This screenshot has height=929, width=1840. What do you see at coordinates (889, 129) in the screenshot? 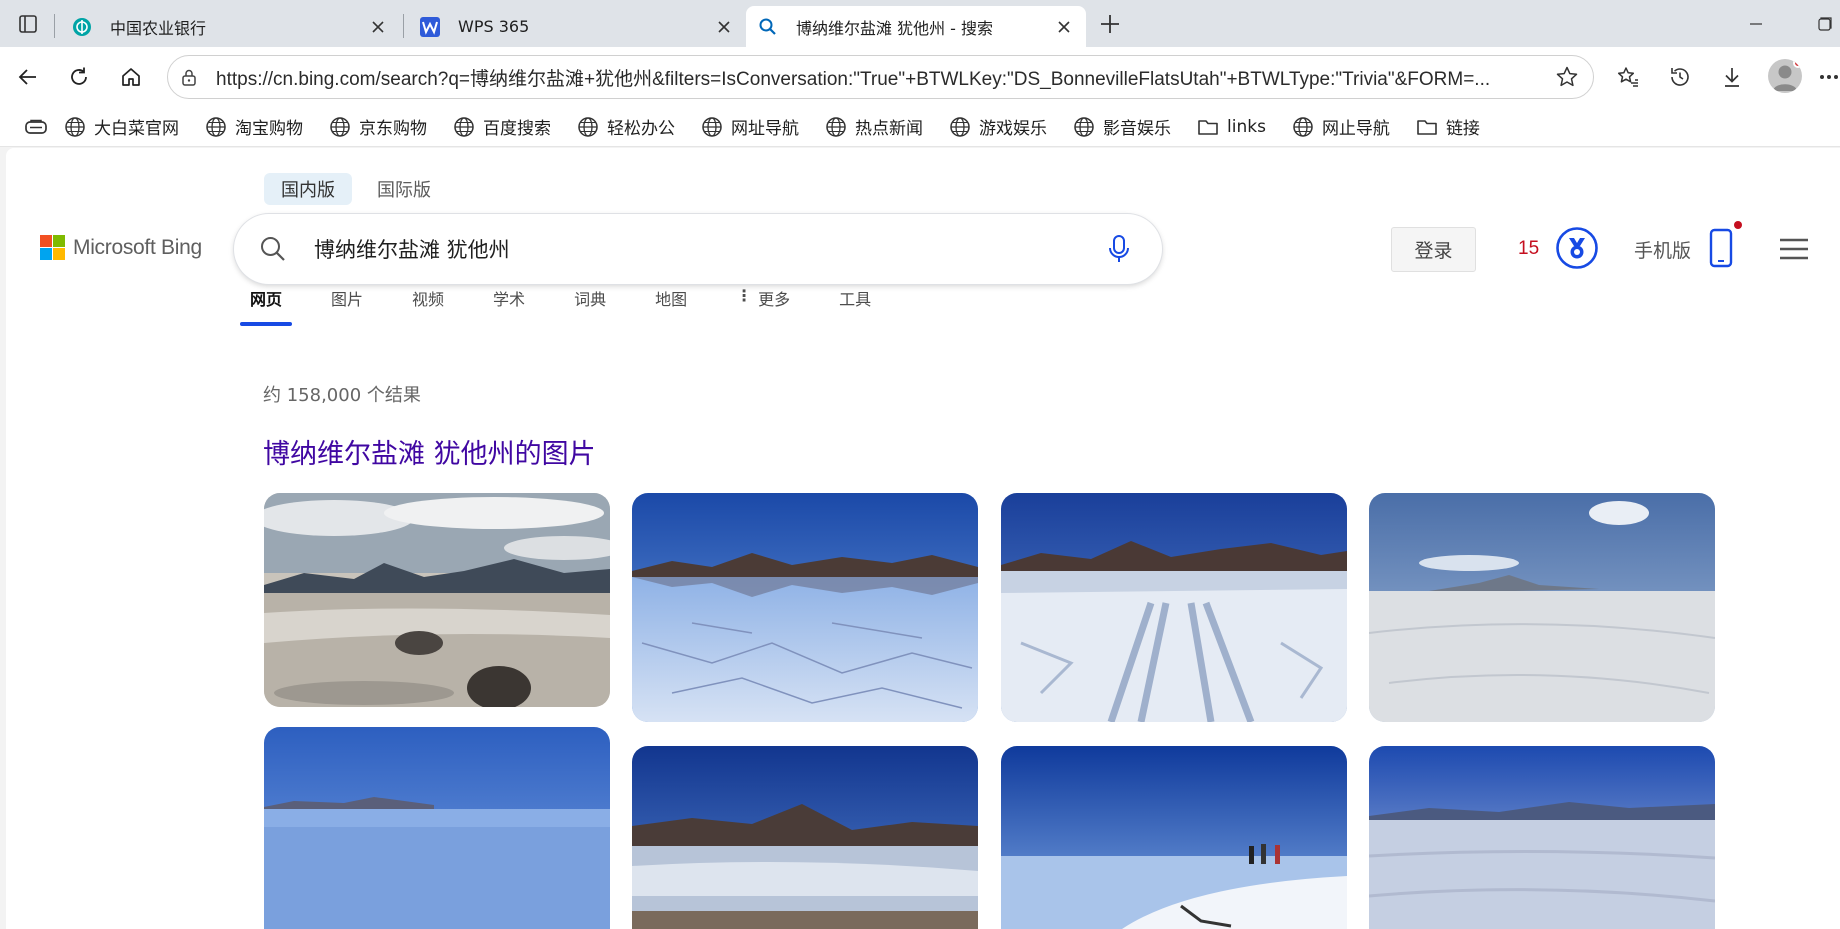
I see `bookmark-label: 热点新闻` at bounding box center [889, 129].